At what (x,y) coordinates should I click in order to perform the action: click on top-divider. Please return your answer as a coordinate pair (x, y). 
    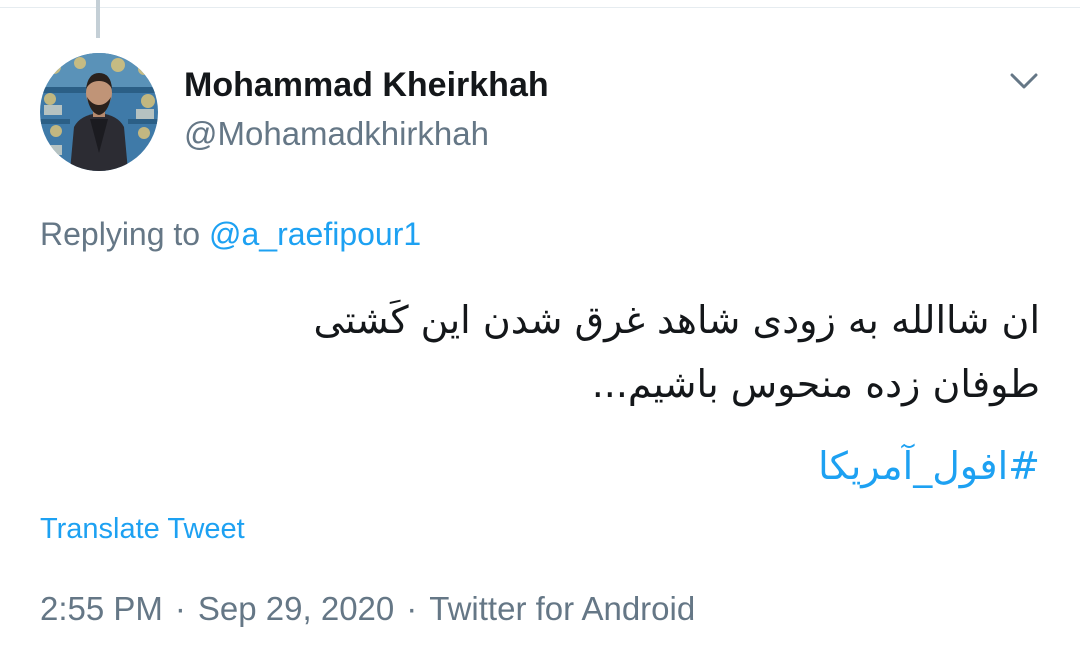
    Looking at the image, I should click on (540, 4).